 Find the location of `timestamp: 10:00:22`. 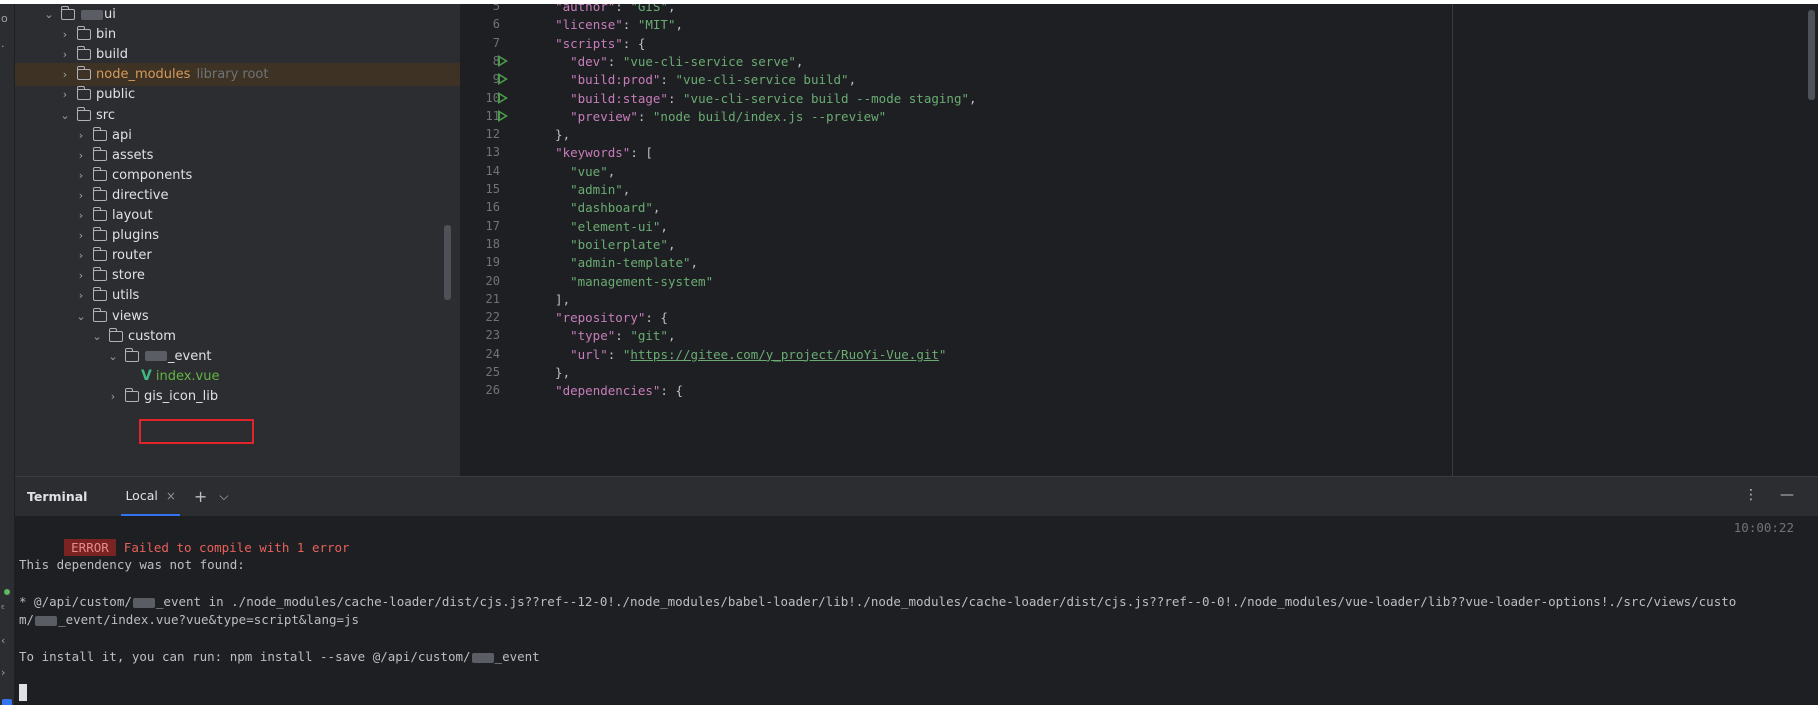

timestamp: 10:00:22 is located at coordinates (1763, 527).